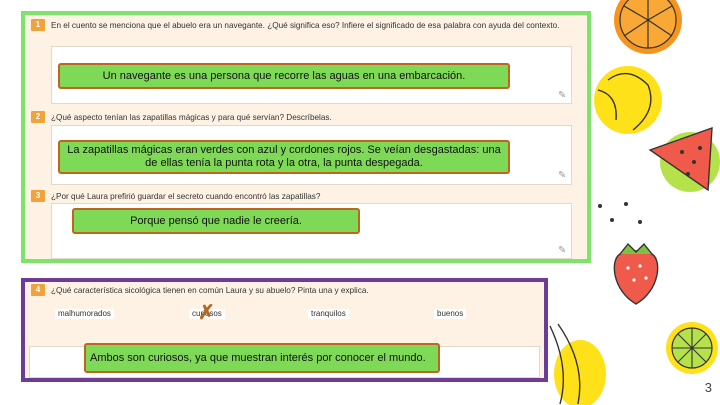  What do you see at coordinates (577, 364) in the screenshot?
I see `banana-illustration` at bounding box center [577, 364].